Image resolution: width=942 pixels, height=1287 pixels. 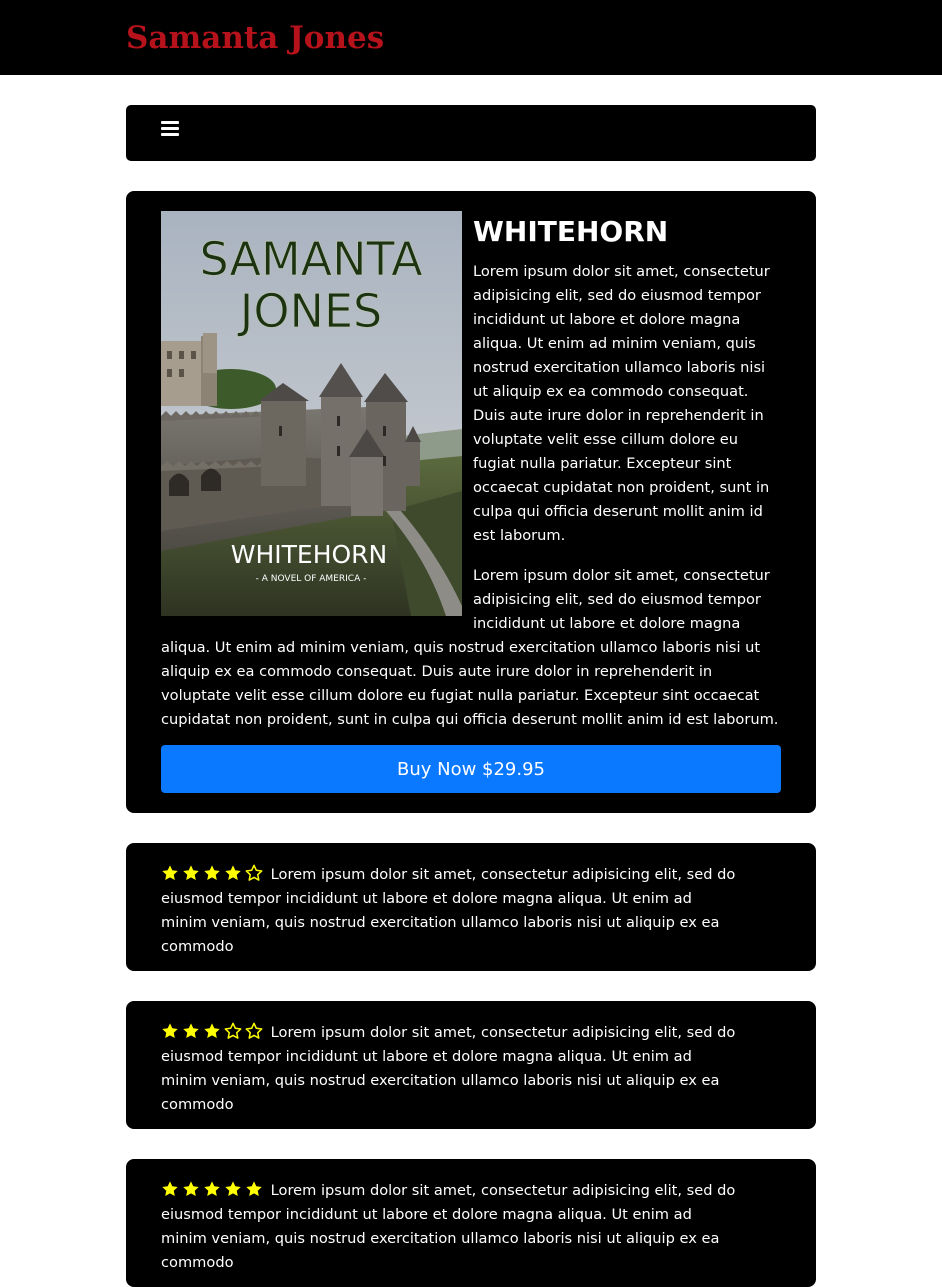 I want to click on hamburger-menu-icon, so click(x=170, y=129).